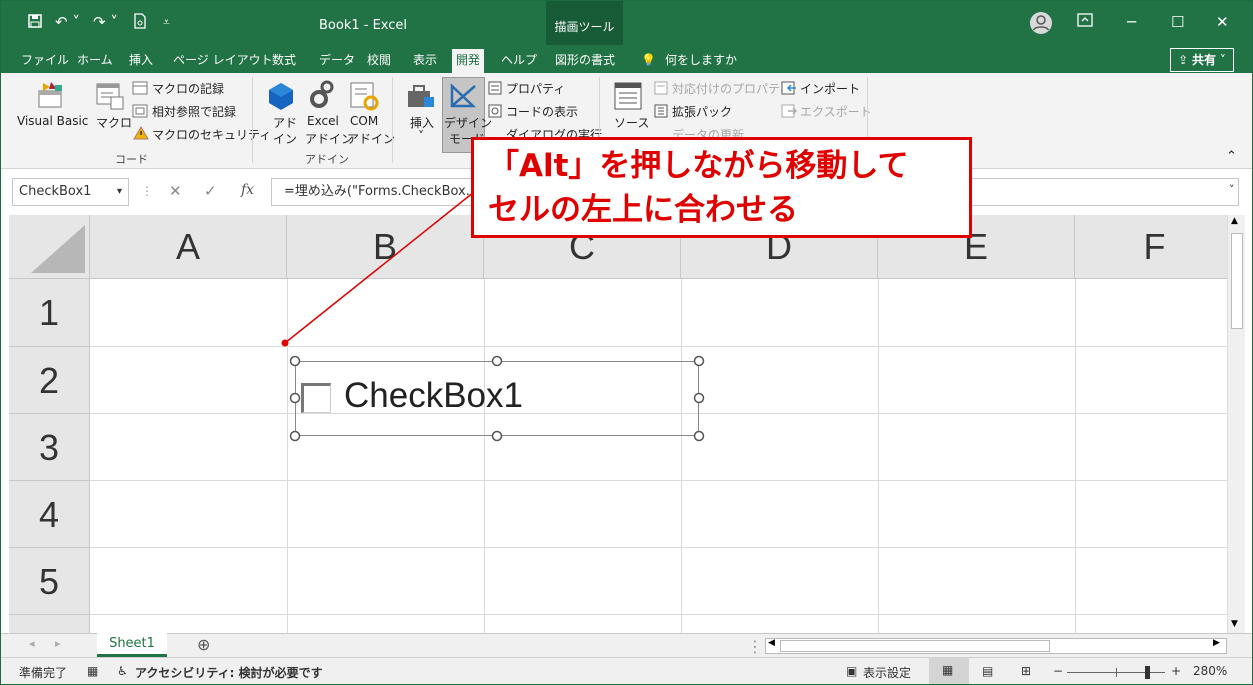  I want to click on macro-recording-icon: ▦, so click(92, 671).